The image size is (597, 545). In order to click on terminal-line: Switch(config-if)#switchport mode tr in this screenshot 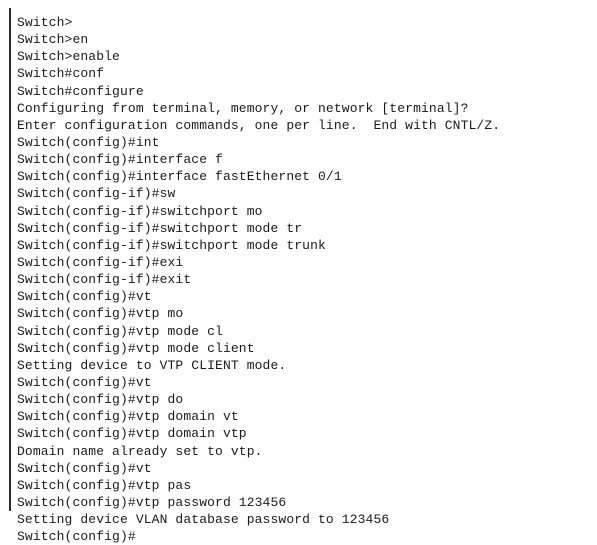, I will do `click(160, 228)`.